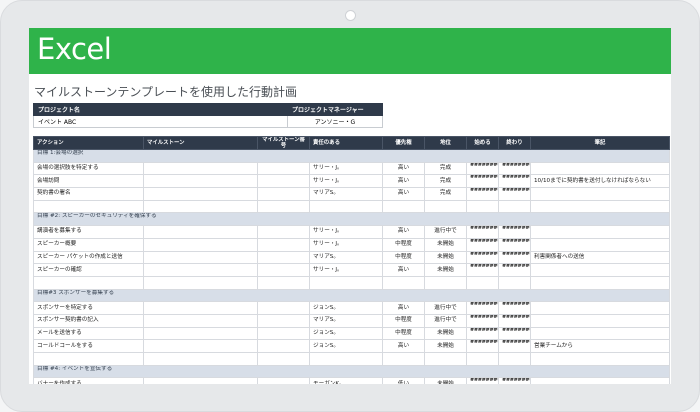  What do you see at coordinates (351, 295) in the screenshot?
I see `goal-label: 目標#3 スポンサーを募集する` at bounding box center [351, 295].